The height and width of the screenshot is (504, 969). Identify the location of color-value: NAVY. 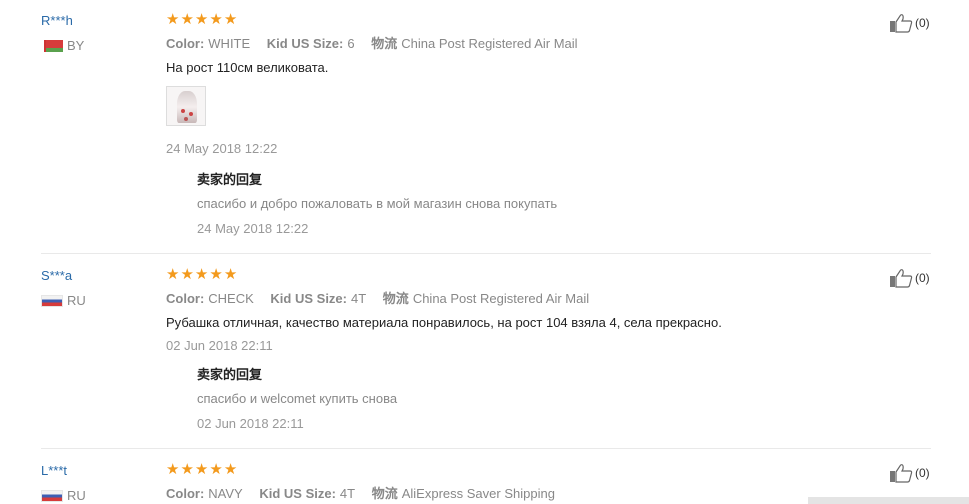
(225, 493).